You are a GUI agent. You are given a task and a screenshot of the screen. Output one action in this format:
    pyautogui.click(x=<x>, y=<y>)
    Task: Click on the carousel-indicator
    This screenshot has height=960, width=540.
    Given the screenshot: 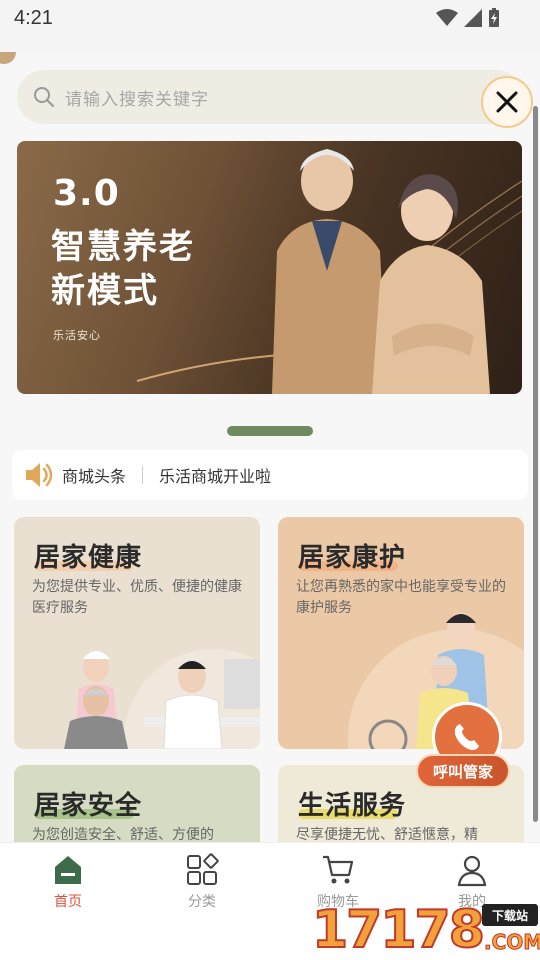 What is the action you would take?
    pyautogui.click(x=270, y=431)
    